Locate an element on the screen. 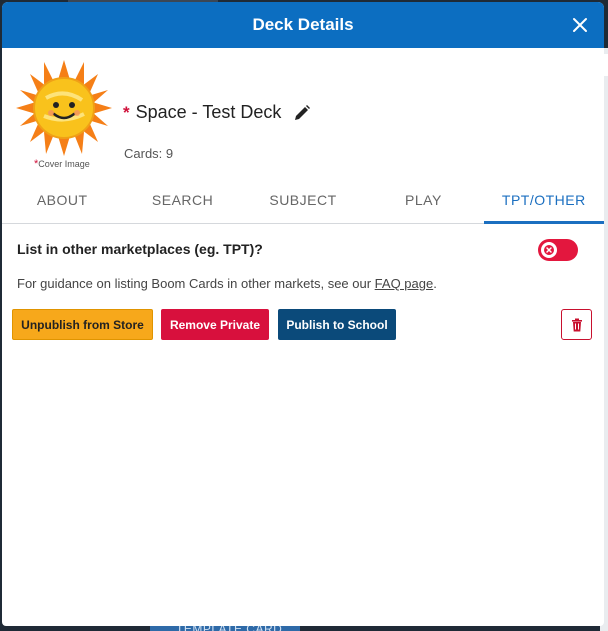 This screenshot has width=608, height=631. tab-subject: SUBJECT is located at coordinates (303, 199).